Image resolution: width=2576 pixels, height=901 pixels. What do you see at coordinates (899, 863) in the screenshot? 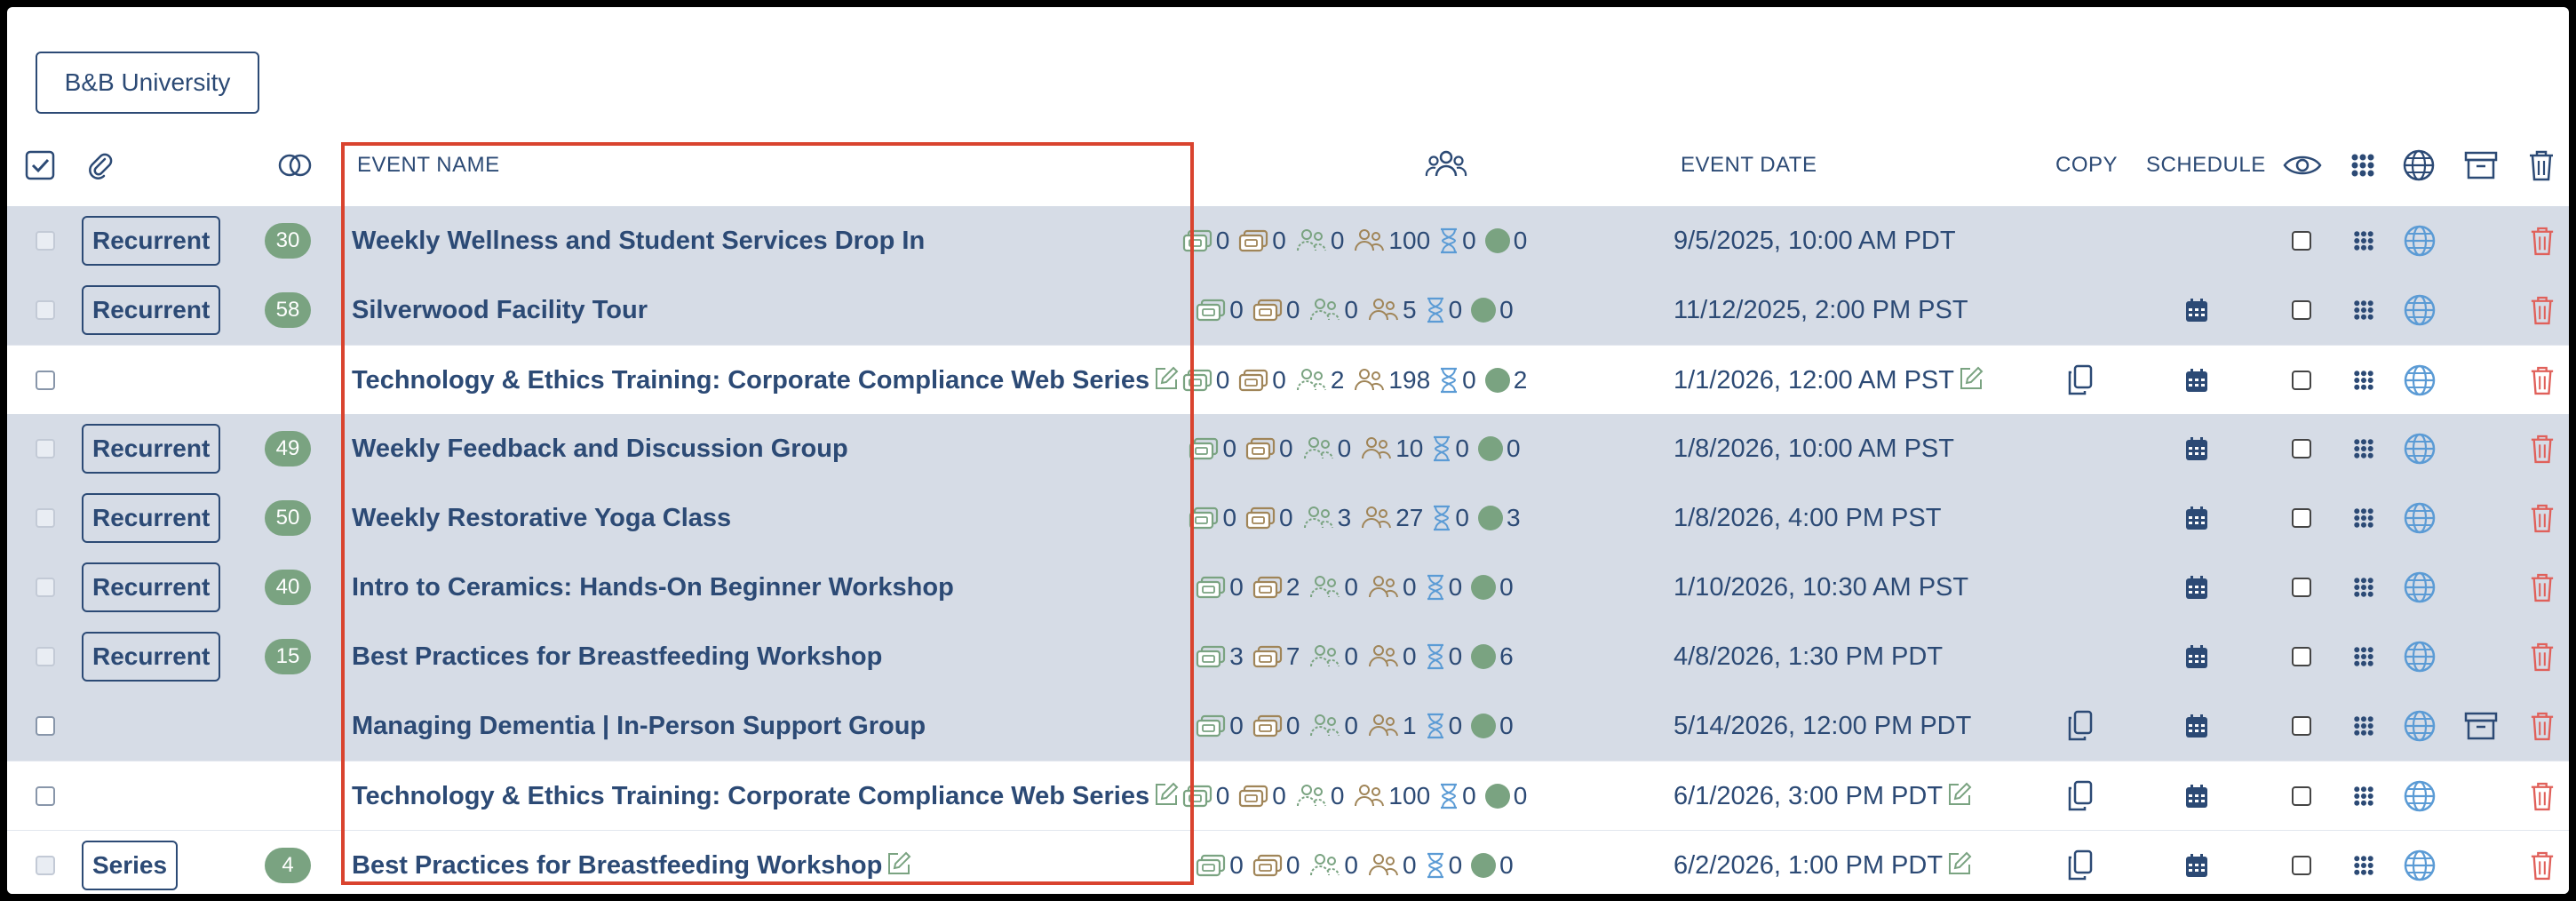
I see `edit-icon` at bounding box center [899, 863].